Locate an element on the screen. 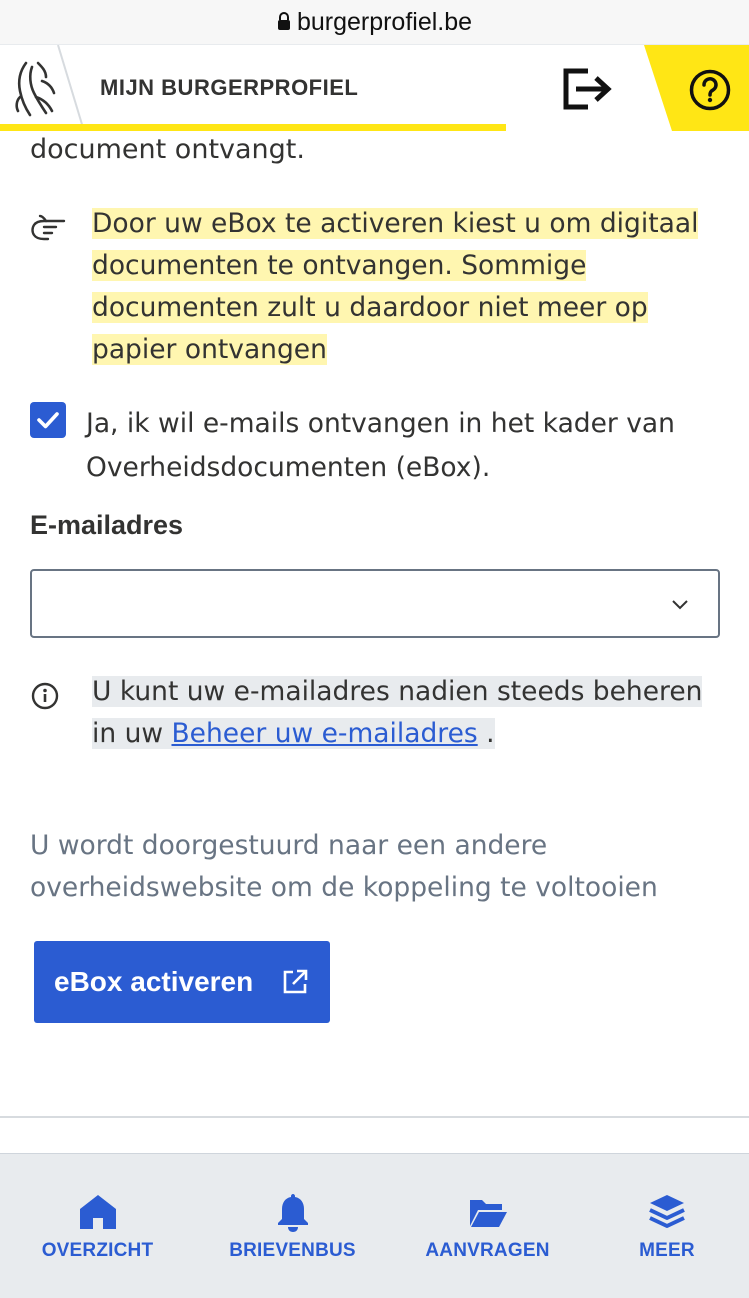 The height and width of the screenshot is (1298, 749). tab-meer-label: MEER is located at coordinates (667, 1250).